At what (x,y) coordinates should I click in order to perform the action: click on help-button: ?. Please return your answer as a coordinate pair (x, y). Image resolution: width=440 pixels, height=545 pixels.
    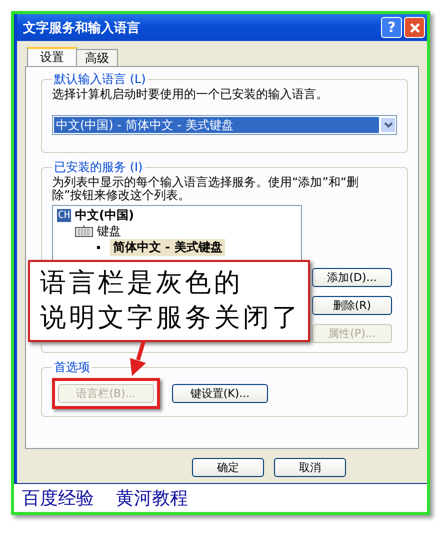
    Looking at the image, I should click on (391, 27).